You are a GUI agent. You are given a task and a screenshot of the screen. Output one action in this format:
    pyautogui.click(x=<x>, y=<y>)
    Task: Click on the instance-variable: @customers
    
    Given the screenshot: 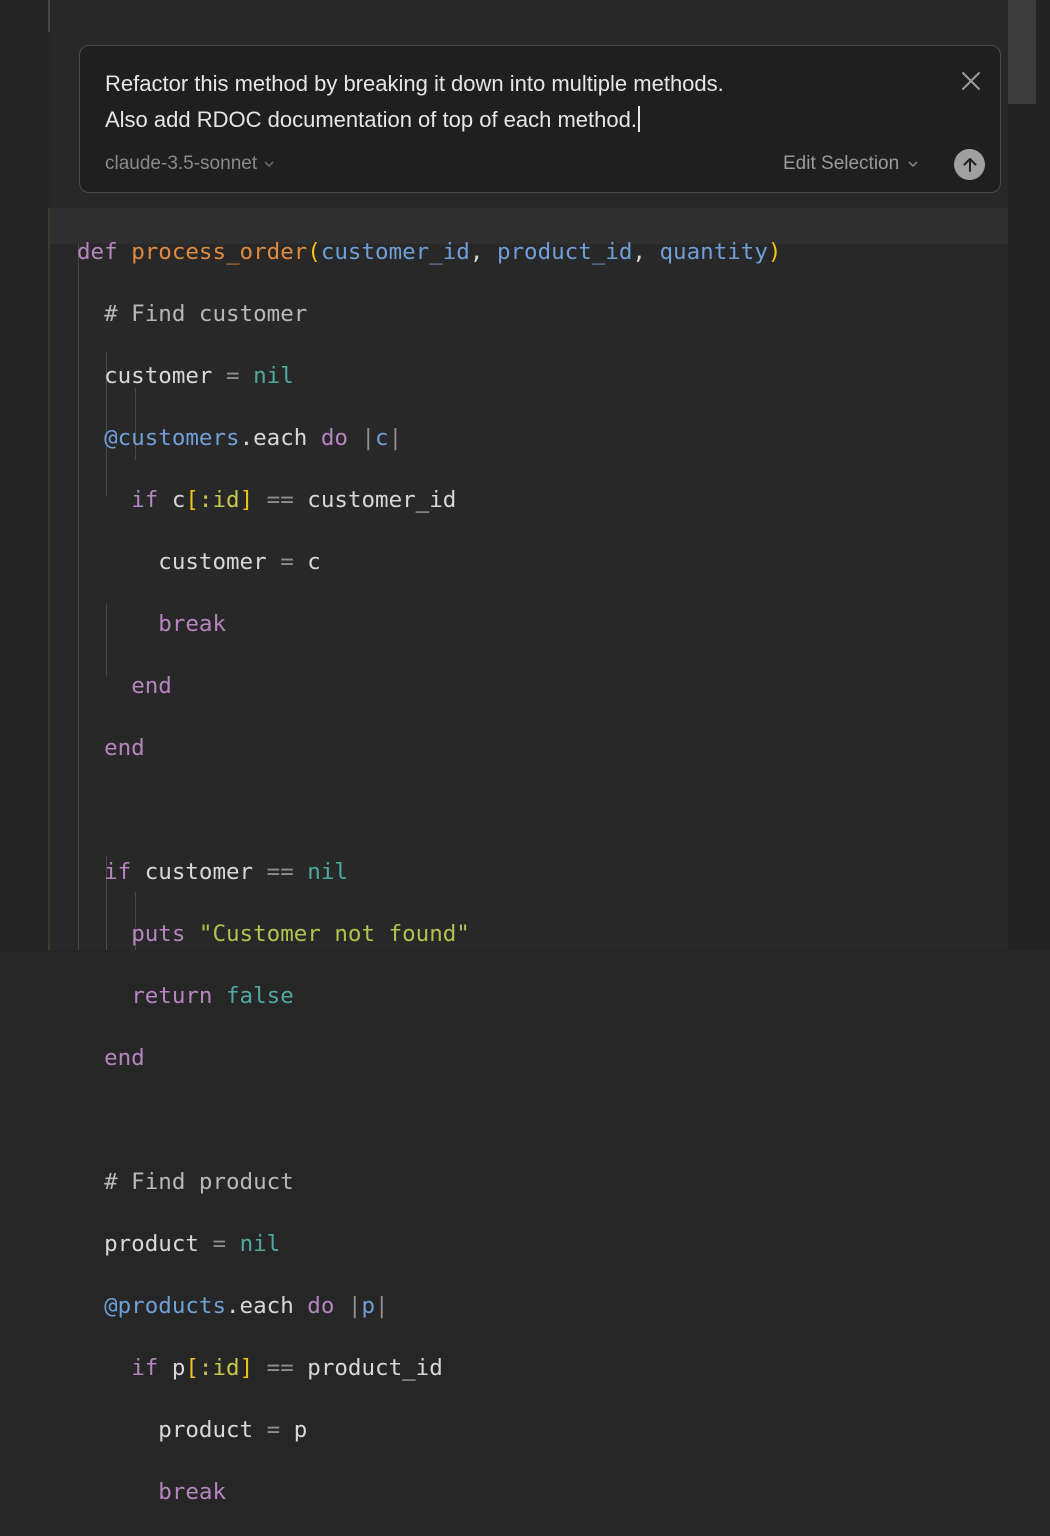 What is the action you would take?
    pyautogui.click(x=172, y=438)
    